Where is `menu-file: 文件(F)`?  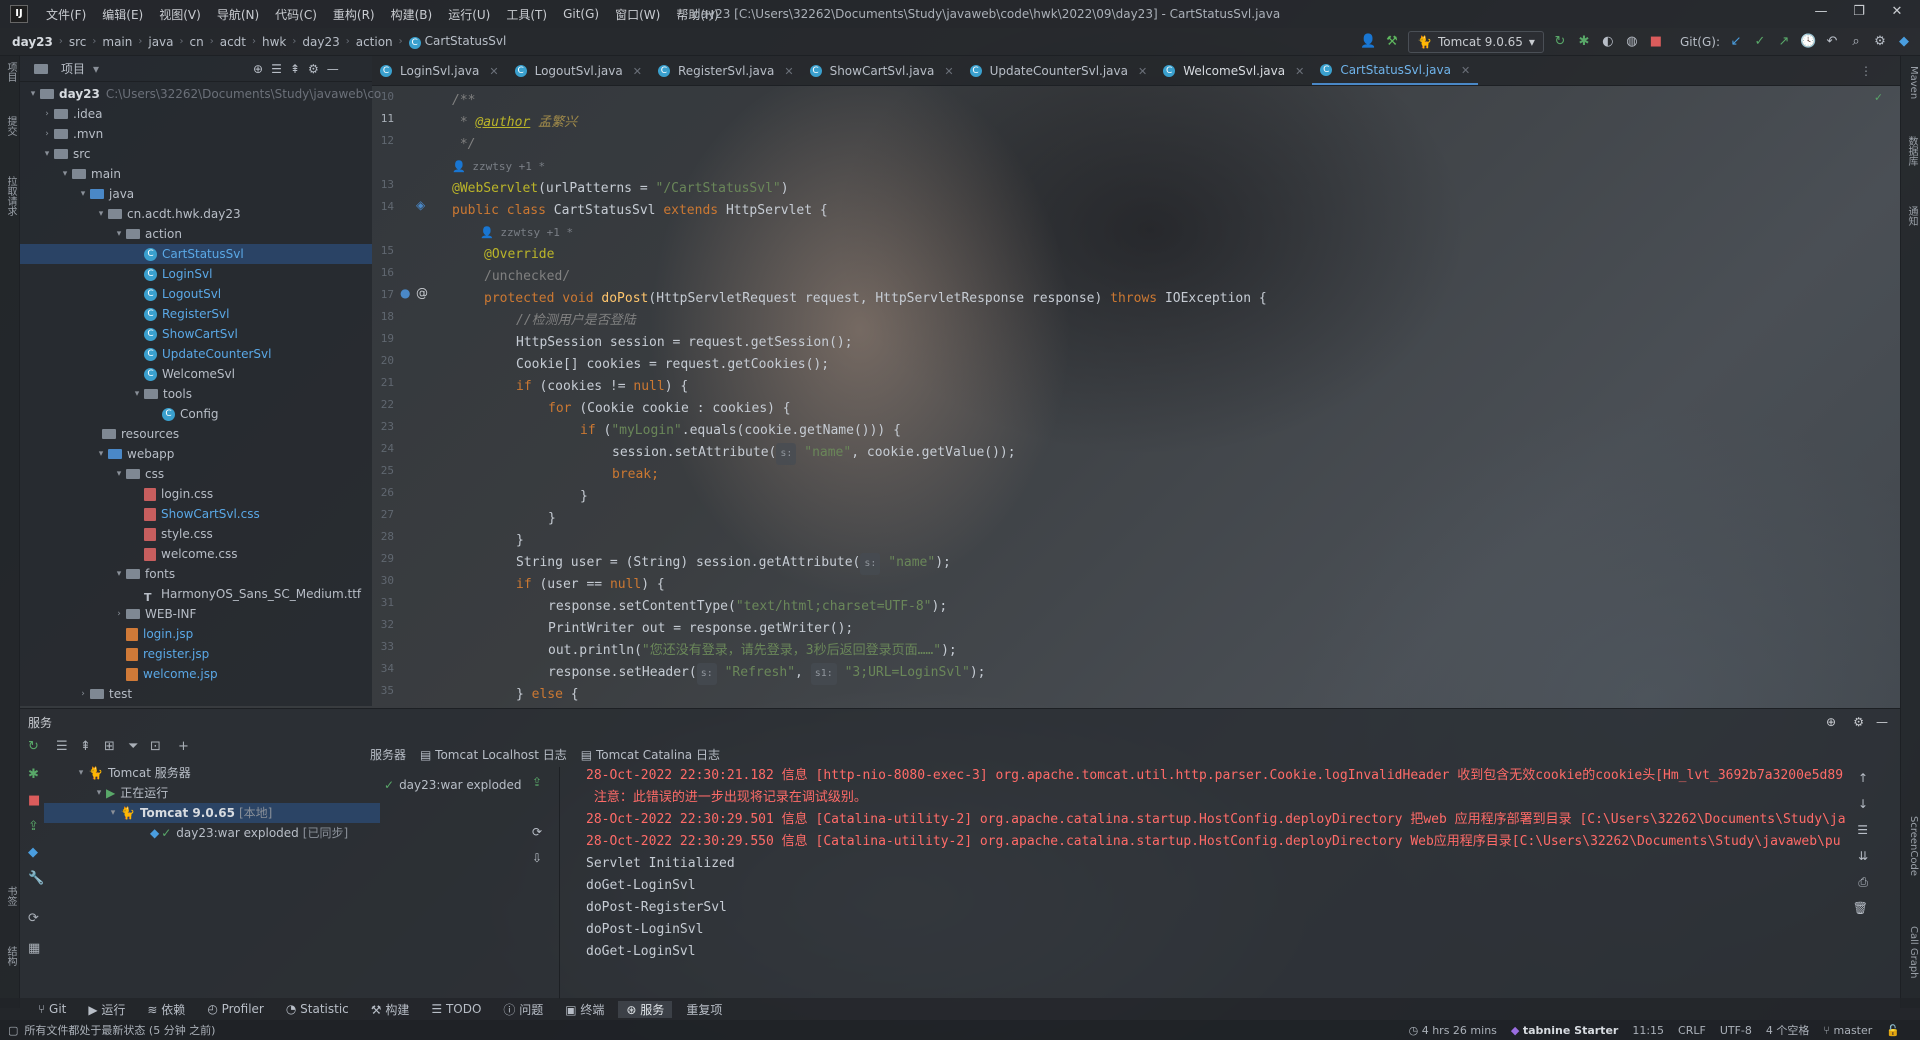 menu-file: 文件(F) is located at coordinates (66, 14).